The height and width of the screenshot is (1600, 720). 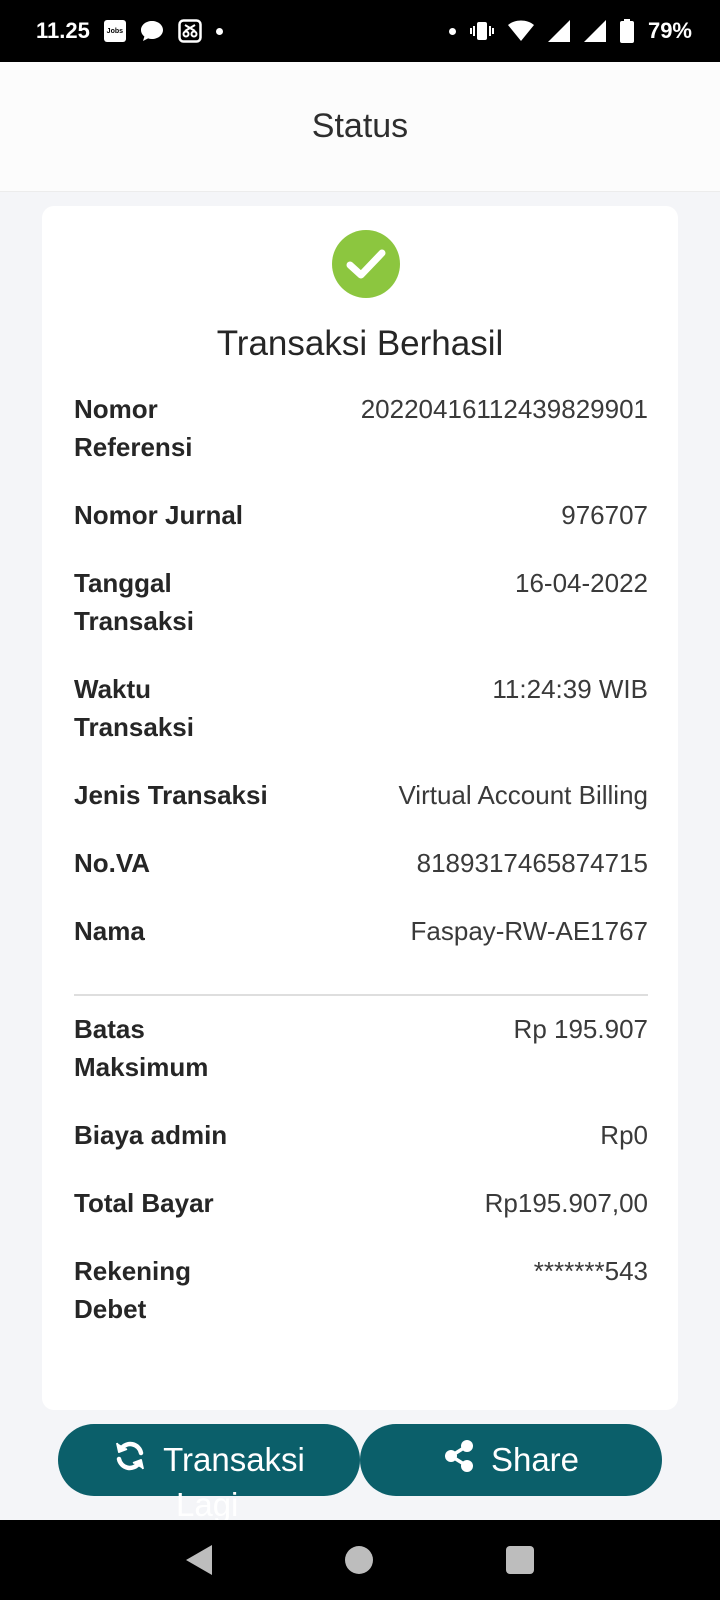 I want to click on indicator-dot-icon, so click(x=452, y=31).